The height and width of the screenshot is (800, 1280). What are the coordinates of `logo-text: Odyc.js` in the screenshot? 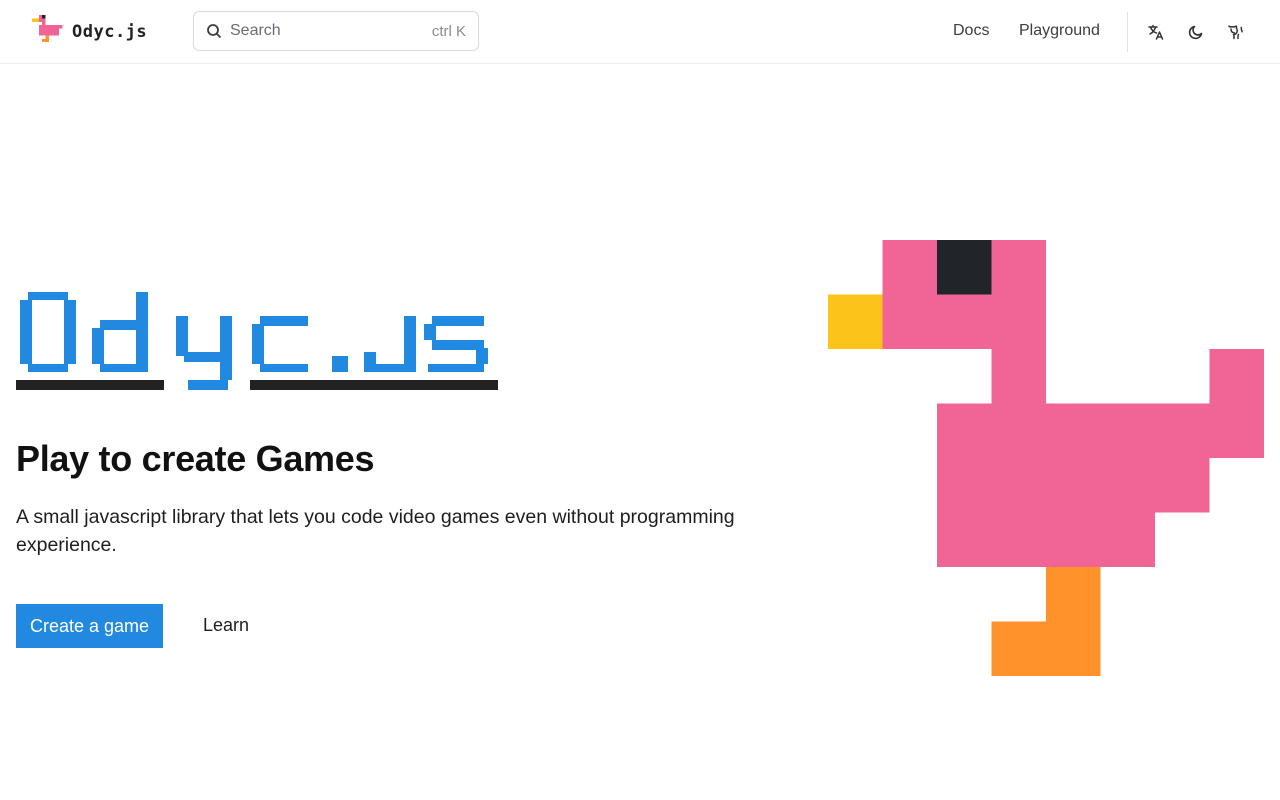 It's located at (109, 32).